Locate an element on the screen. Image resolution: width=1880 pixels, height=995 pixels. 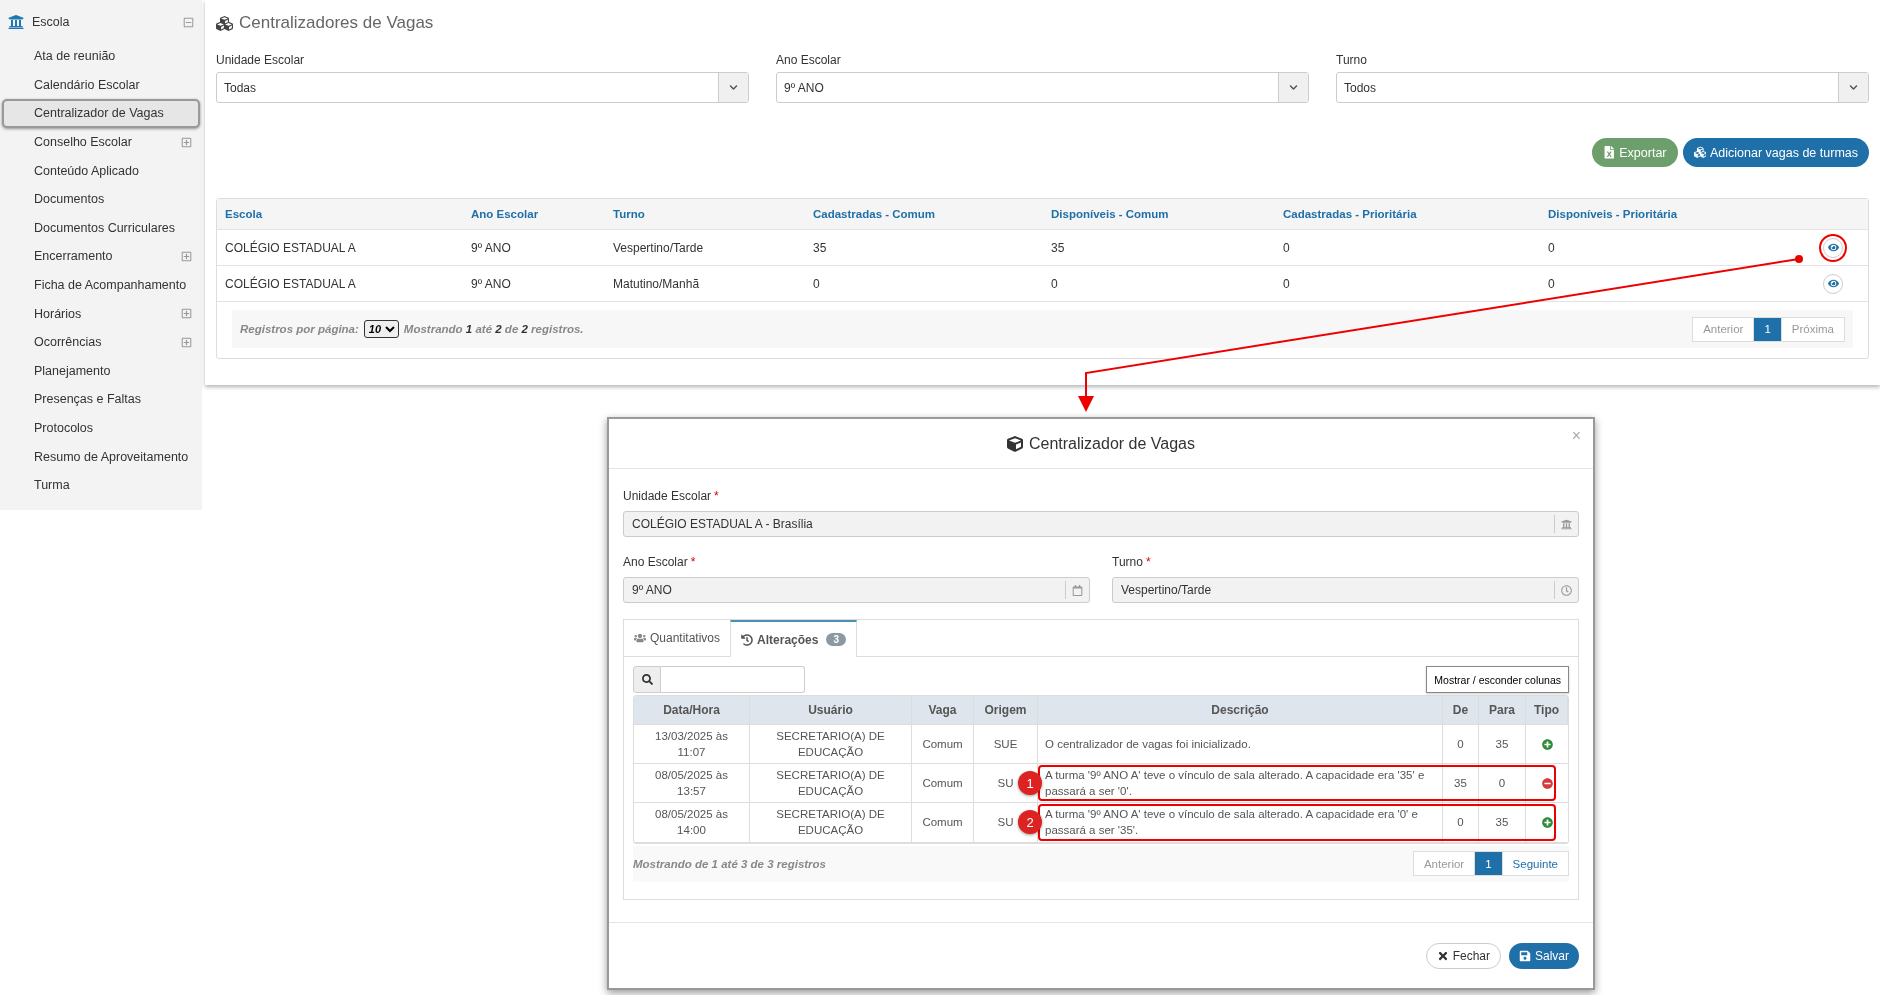
clock-icon is located at coordinates (1566, 590).